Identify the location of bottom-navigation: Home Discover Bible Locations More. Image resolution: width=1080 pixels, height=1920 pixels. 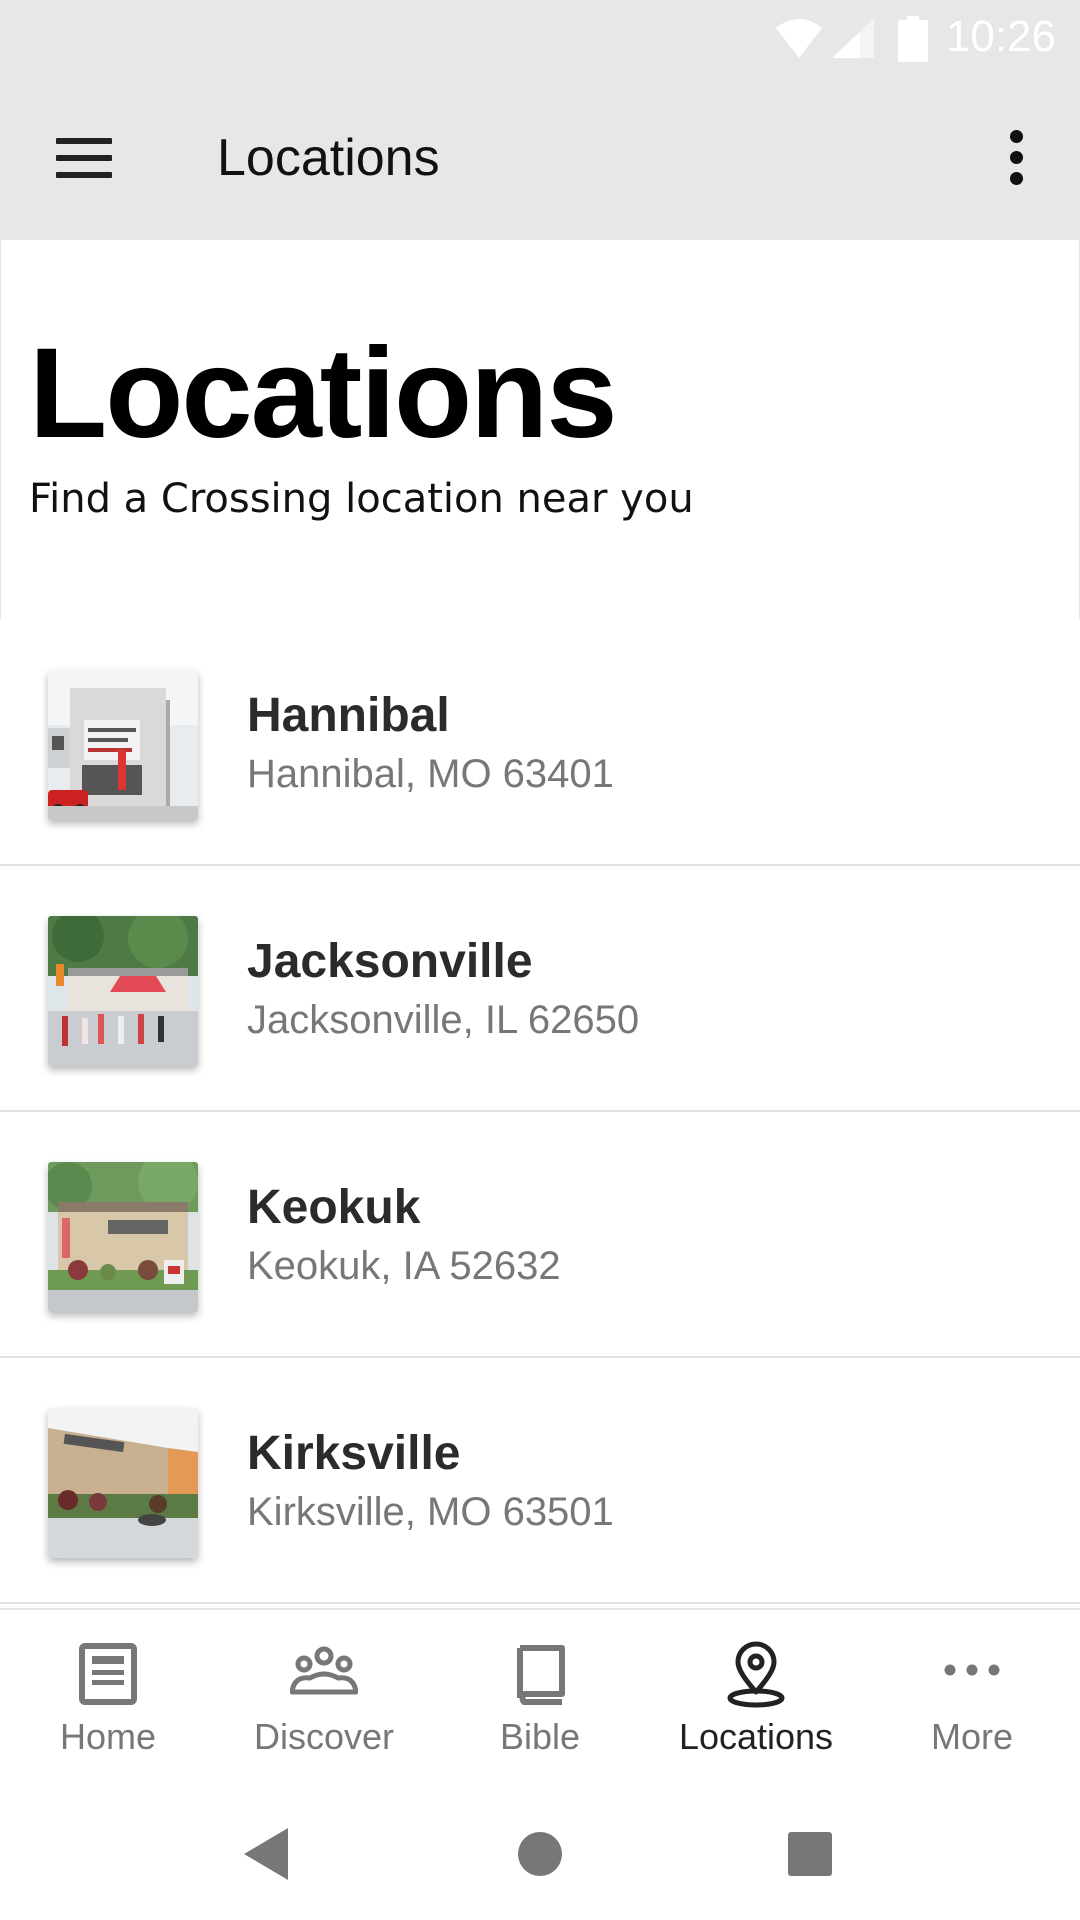
(540, 1698).